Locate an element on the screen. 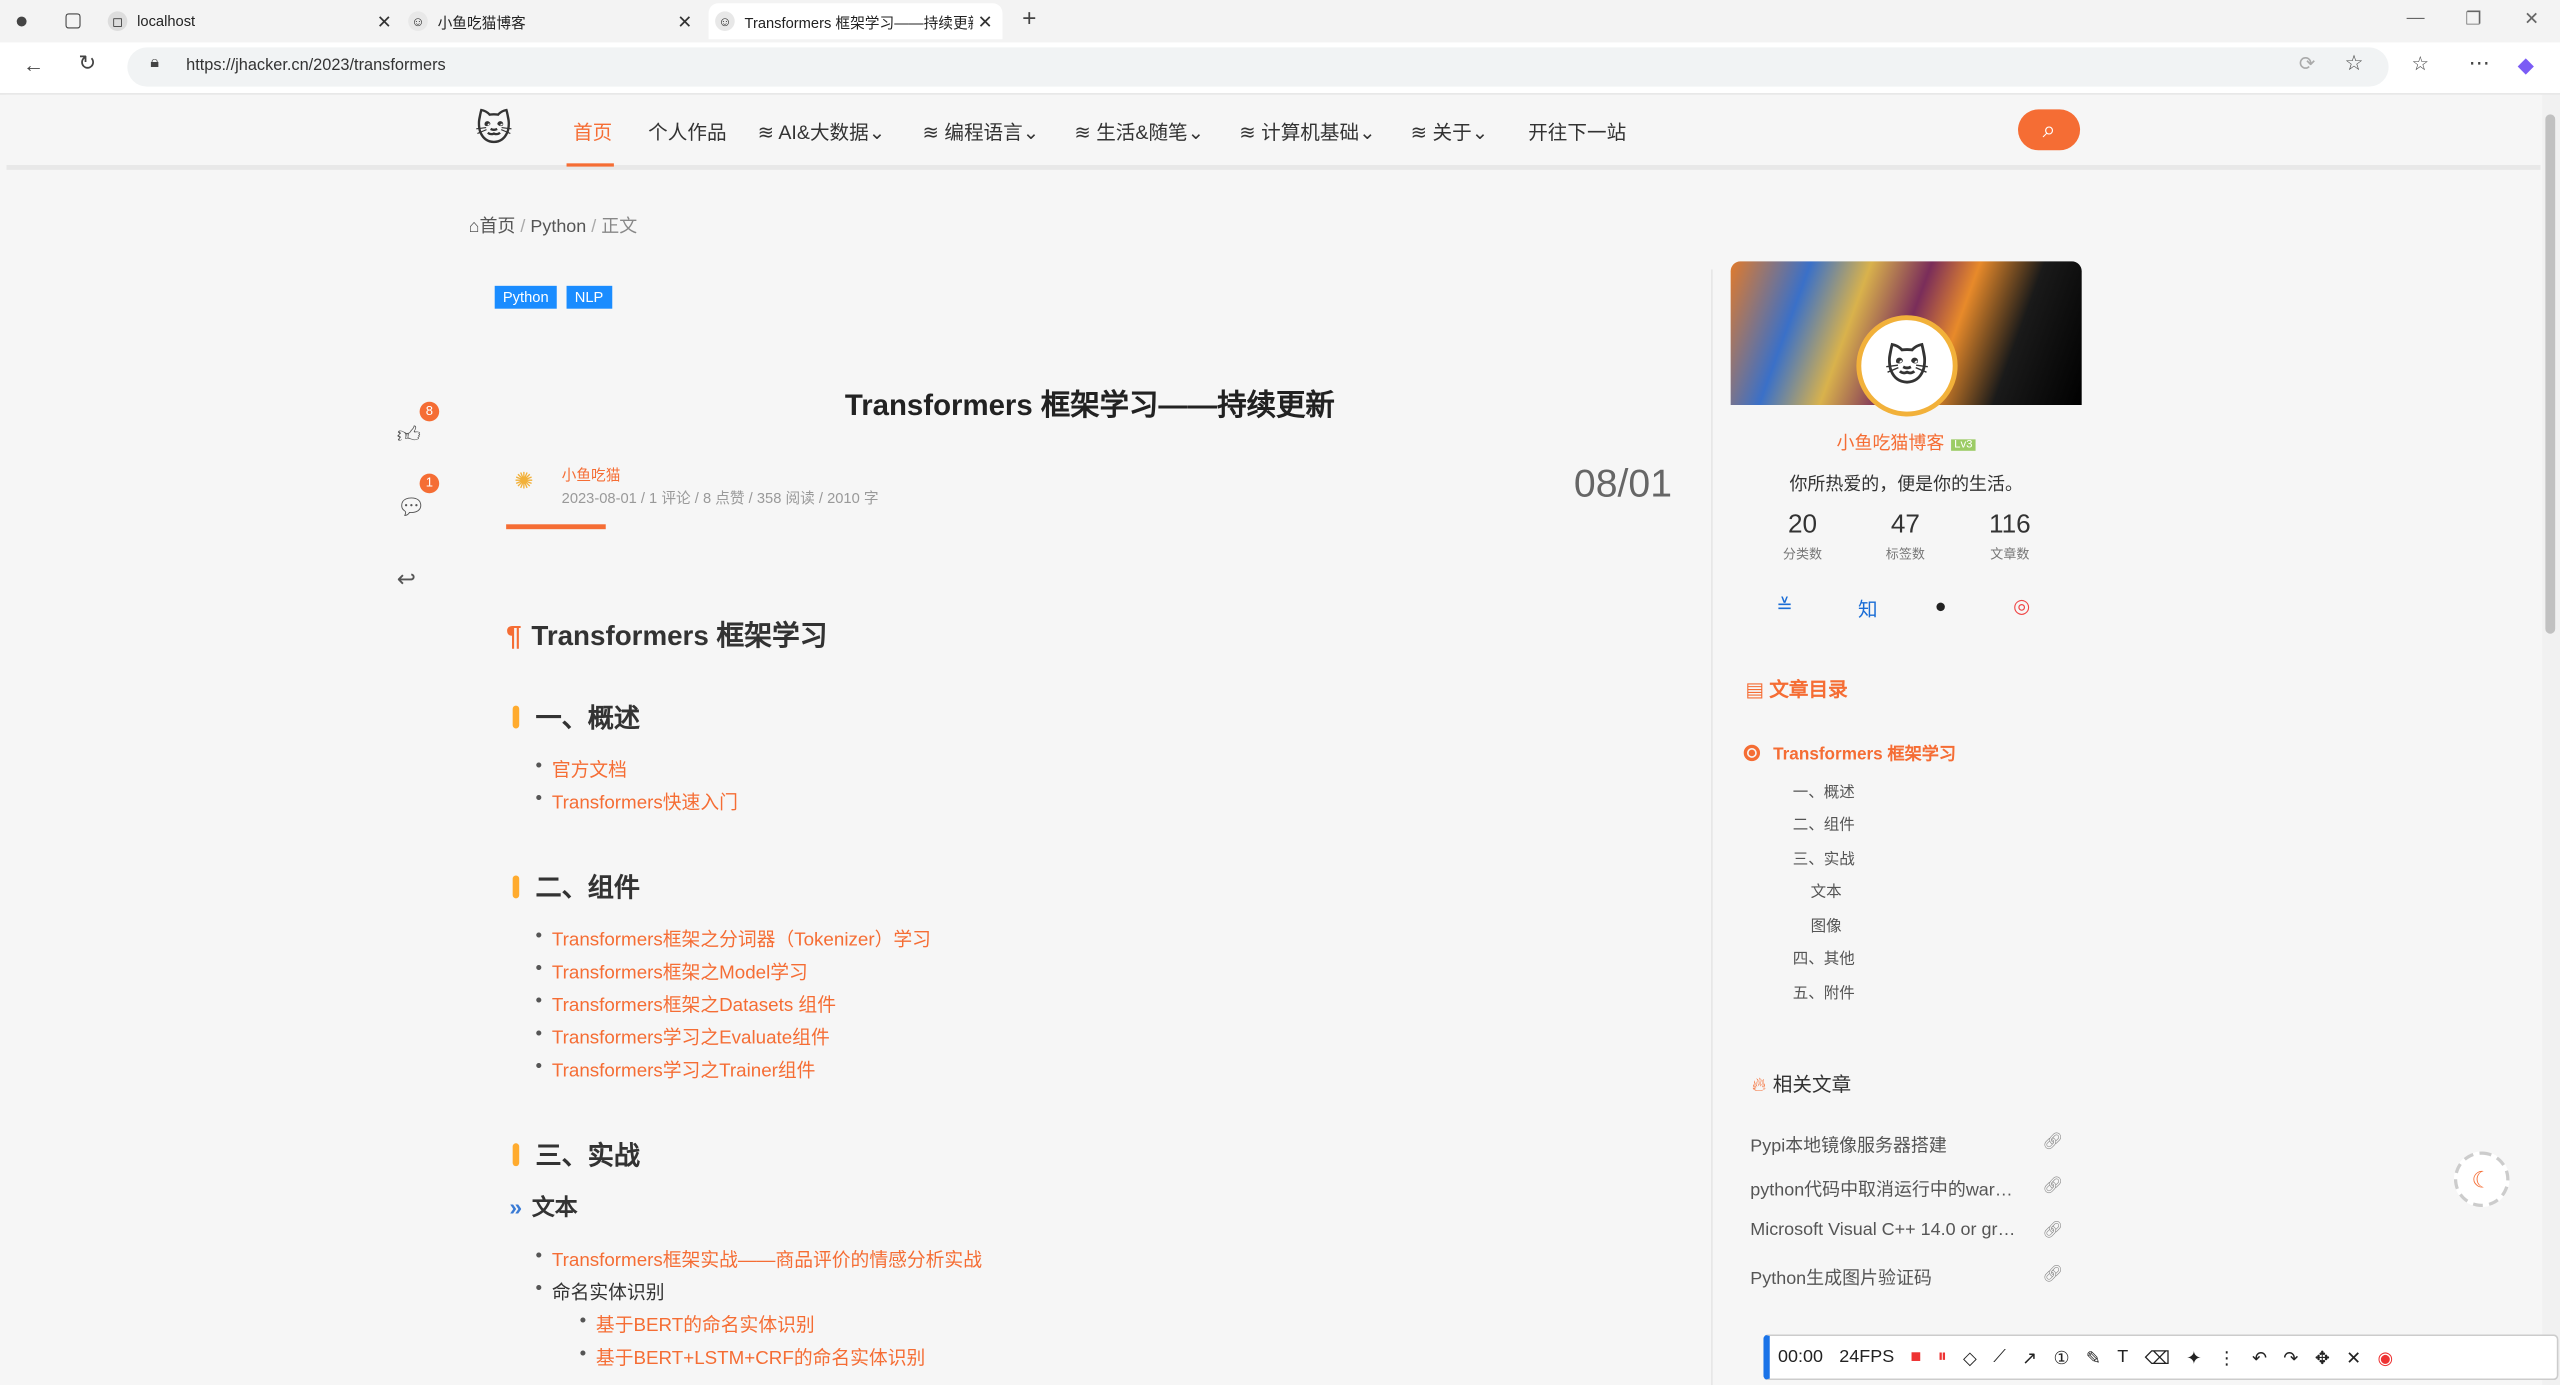 The height and width of the screenshot is (1385, 2560). blog-name: 小鱼吃猫博客 Lv3 is located at coordinates (1906, 443).